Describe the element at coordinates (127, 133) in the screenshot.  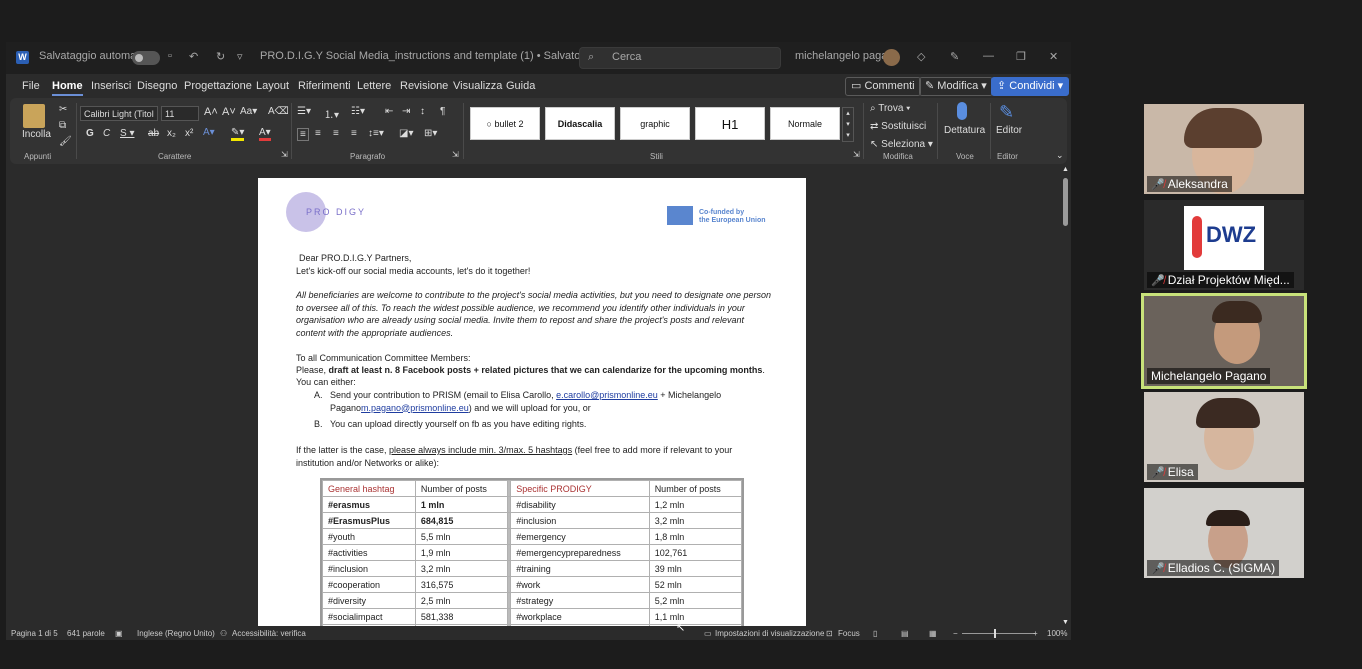
I see `underline-icon: S ▾` at that location.